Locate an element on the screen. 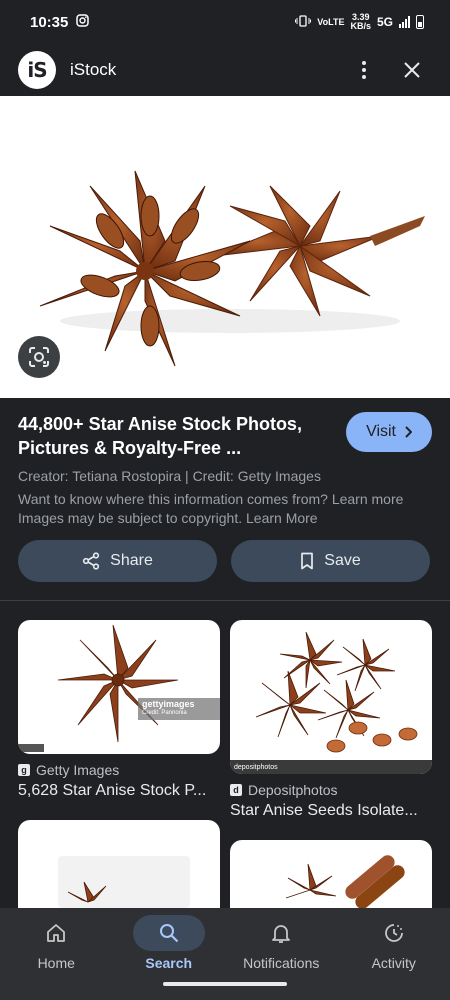 This screenshot has height=1000, width=450. bell-icon is located at coordinates (281, 934).